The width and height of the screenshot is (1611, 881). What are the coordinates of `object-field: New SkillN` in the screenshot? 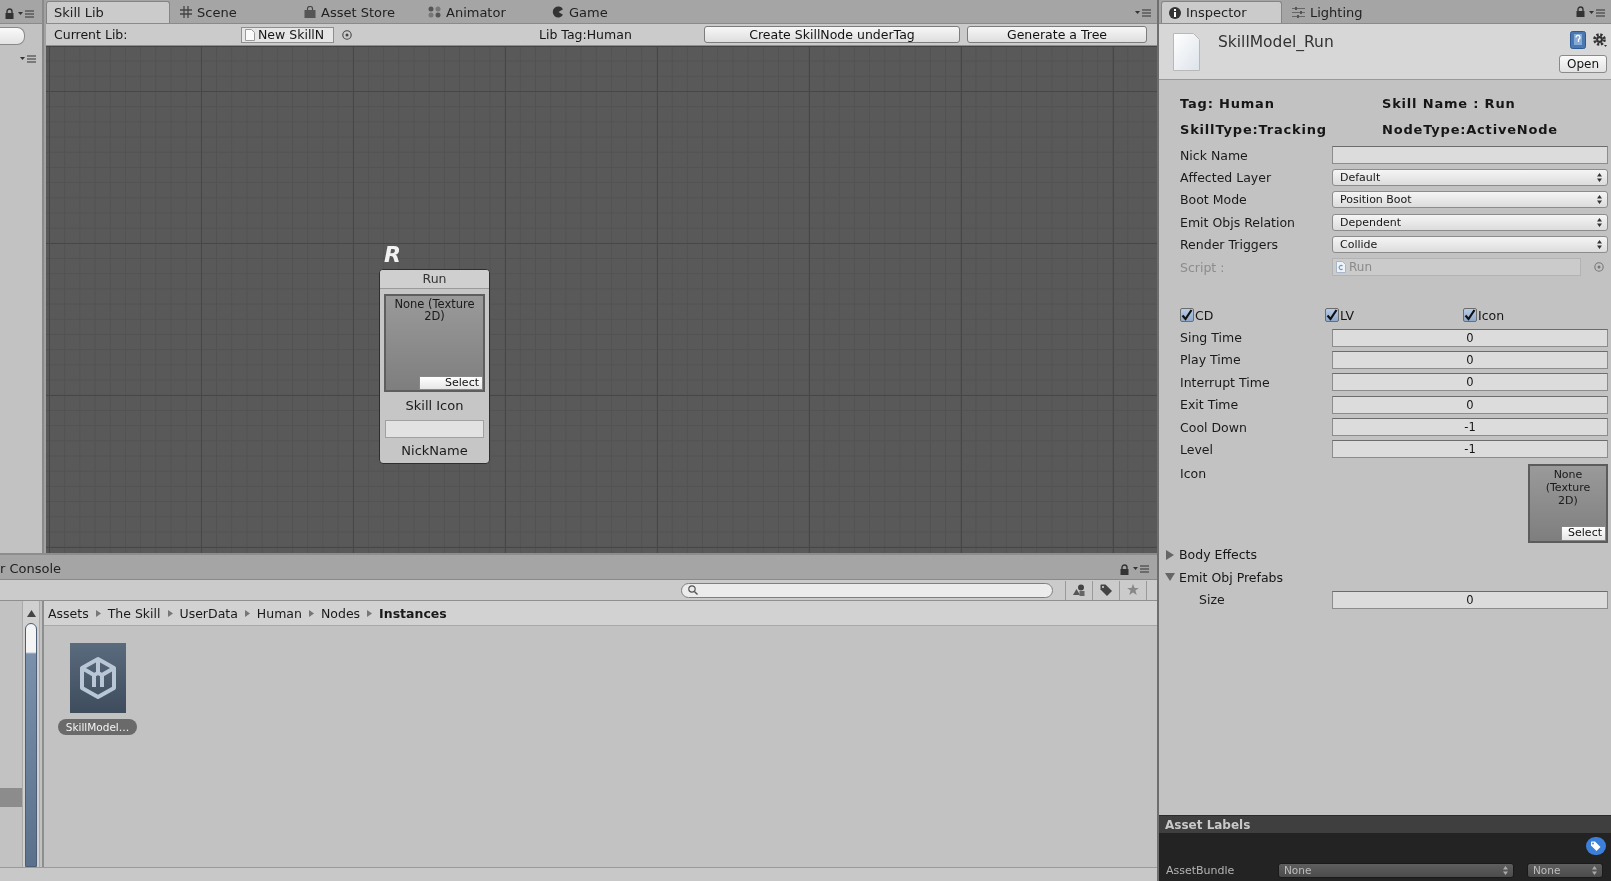 It's located at (287, 34).